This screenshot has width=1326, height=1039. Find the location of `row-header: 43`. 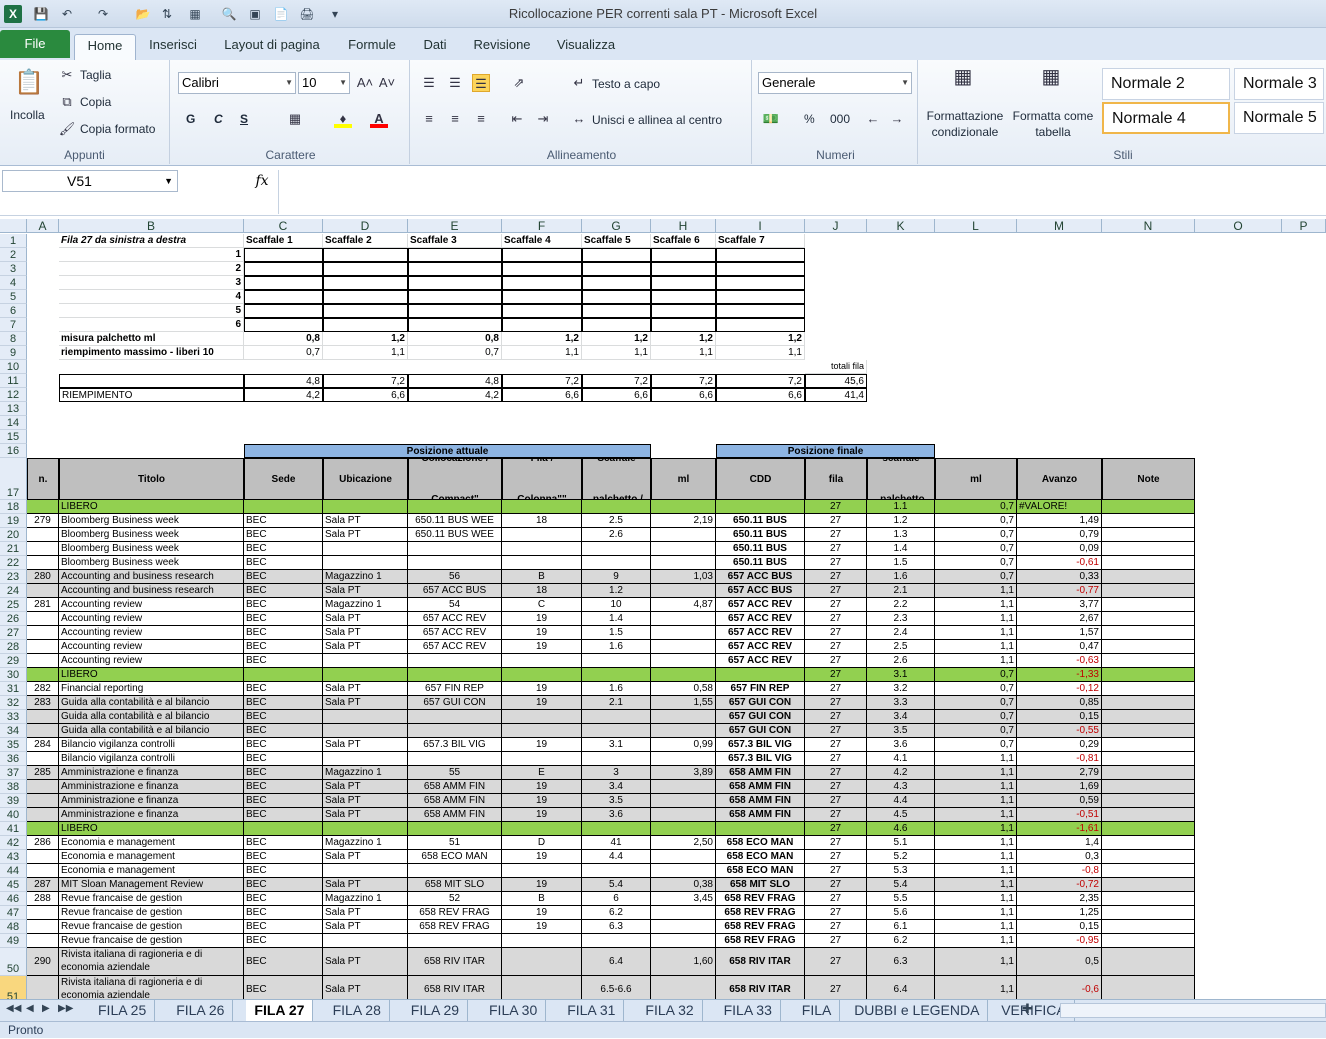

row-header: 43 is located at coordinates (13, 857).